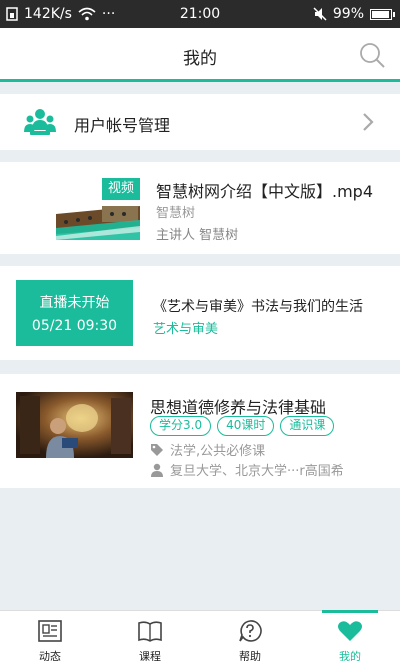  I want to click on mute-icon, so click(320, 14).